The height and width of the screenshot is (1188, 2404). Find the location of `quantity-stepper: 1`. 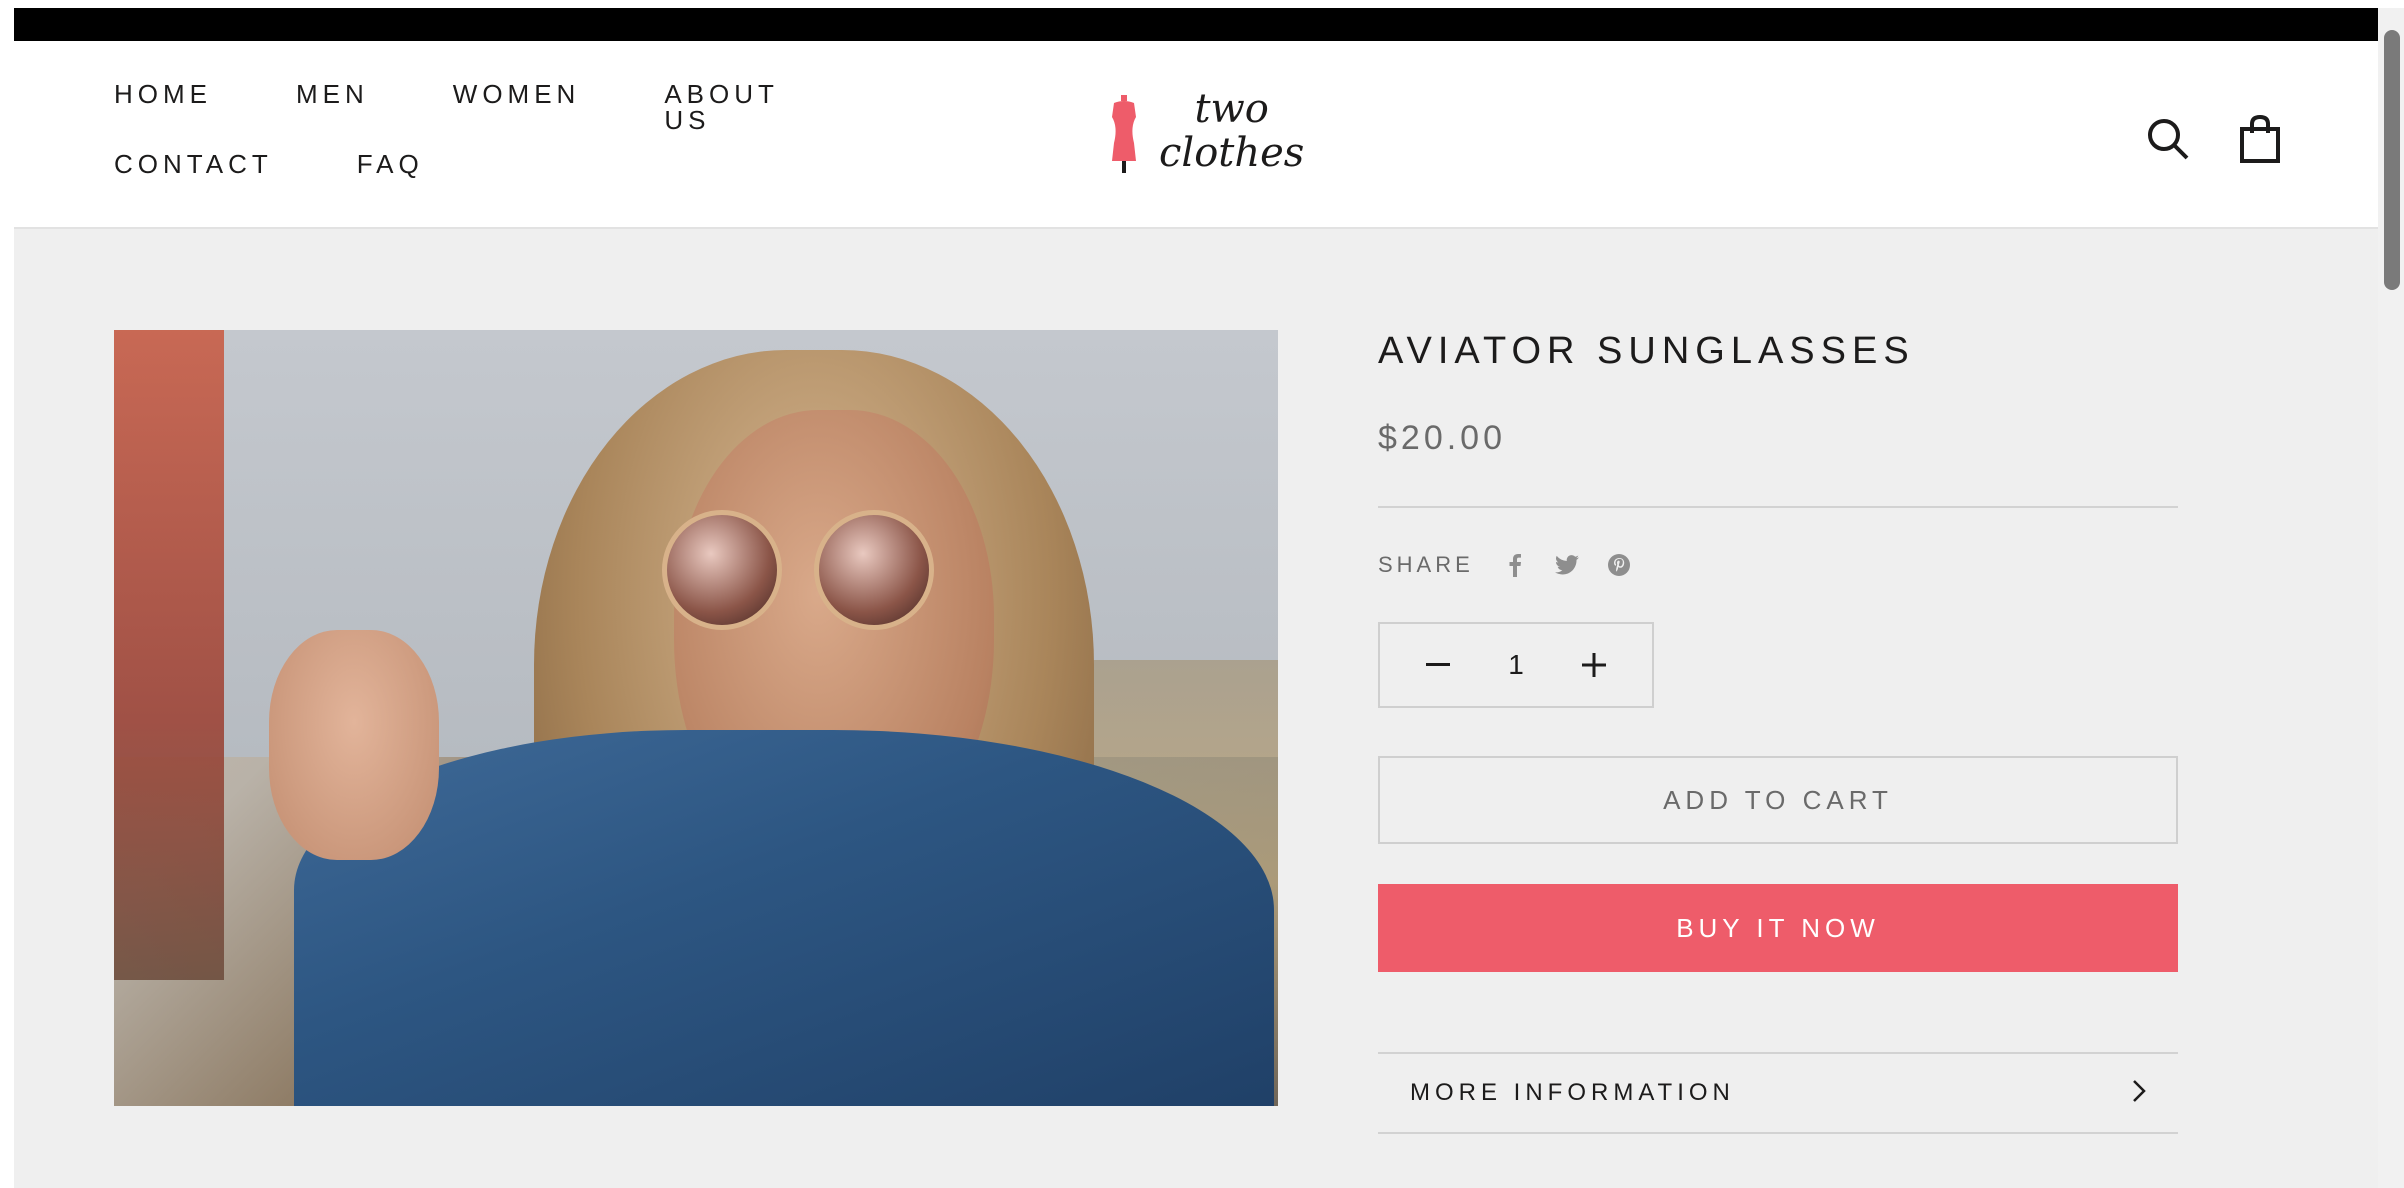

quantity-stepper: 1 is located at coordinates (1516, 665).